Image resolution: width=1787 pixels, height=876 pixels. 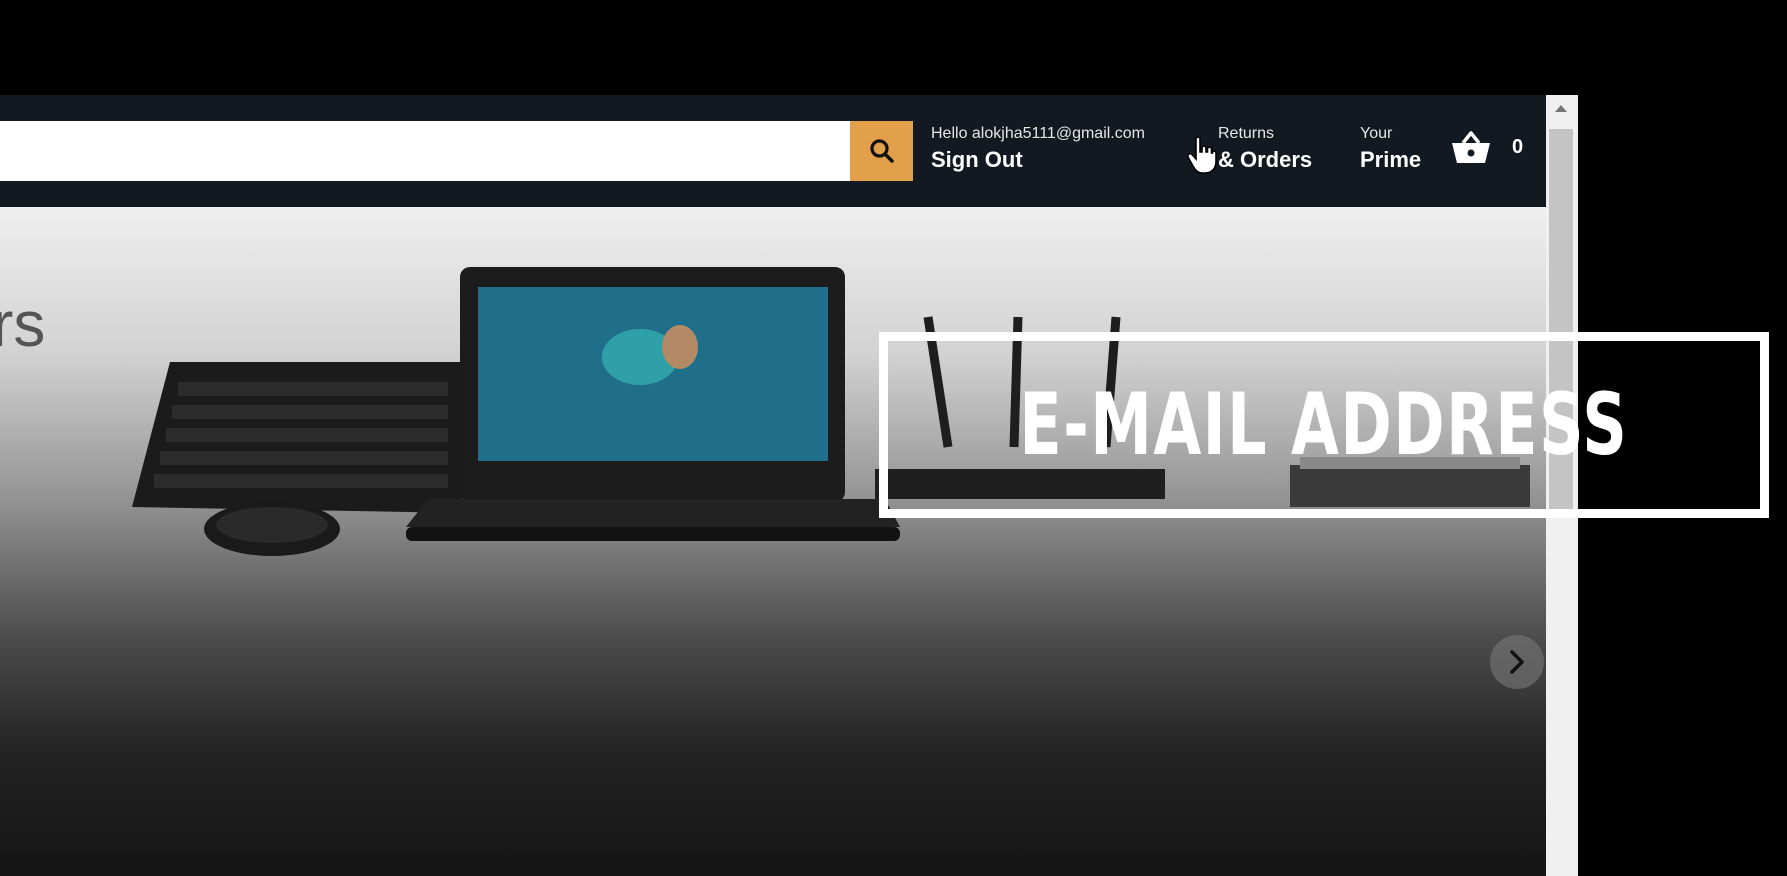 I want to click on carousel-next-button, so click(x=1517, y=662).